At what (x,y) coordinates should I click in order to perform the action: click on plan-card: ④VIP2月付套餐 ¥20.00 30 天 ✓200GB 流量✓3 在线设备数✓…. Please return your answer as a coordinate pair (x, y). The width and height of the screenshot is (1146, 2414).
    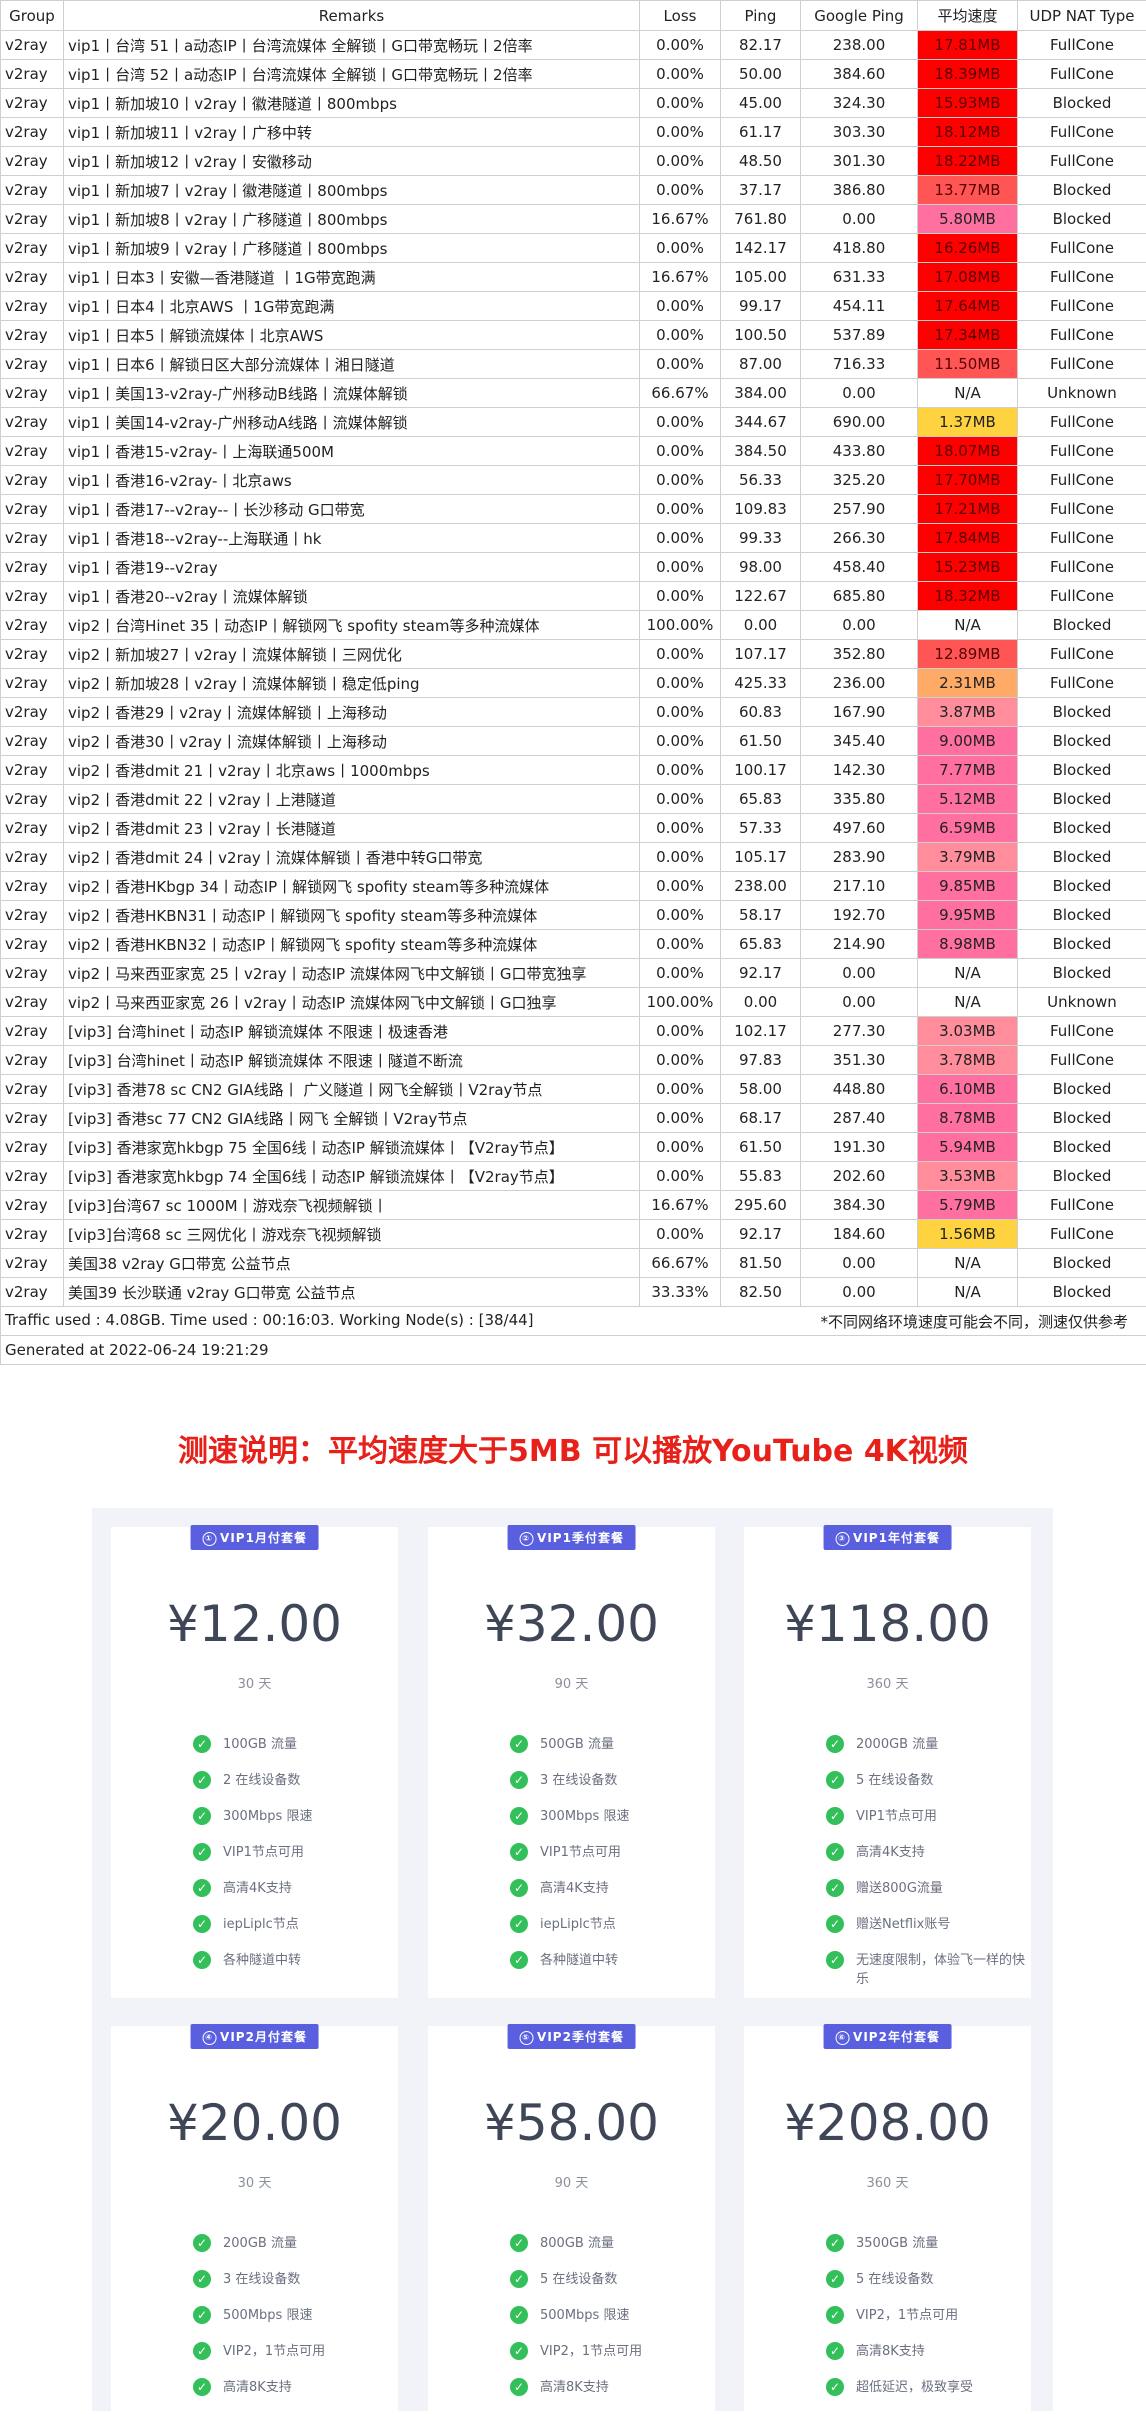
    Looking at the image, I should click on (254, 2218).